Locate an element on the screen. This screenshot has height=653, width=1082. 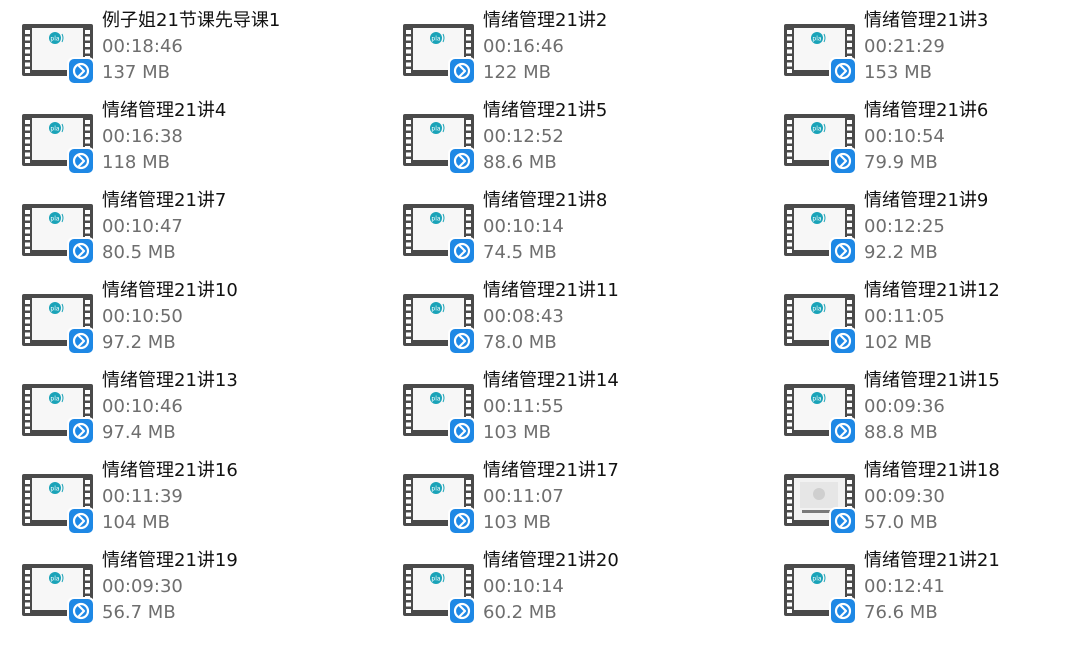
file-name: 情绪管理21讲4 is located at coordinates (227, 111).